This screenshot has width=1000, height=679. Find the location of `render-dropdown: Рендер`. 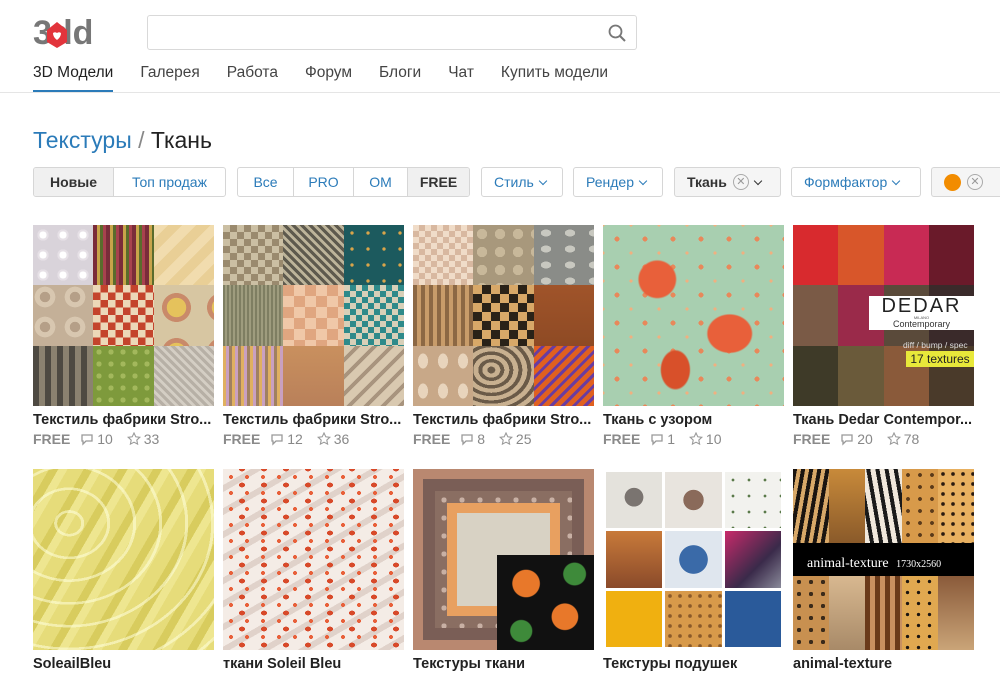

render-dropdown: Рендер is located at coordinates (618, 182).